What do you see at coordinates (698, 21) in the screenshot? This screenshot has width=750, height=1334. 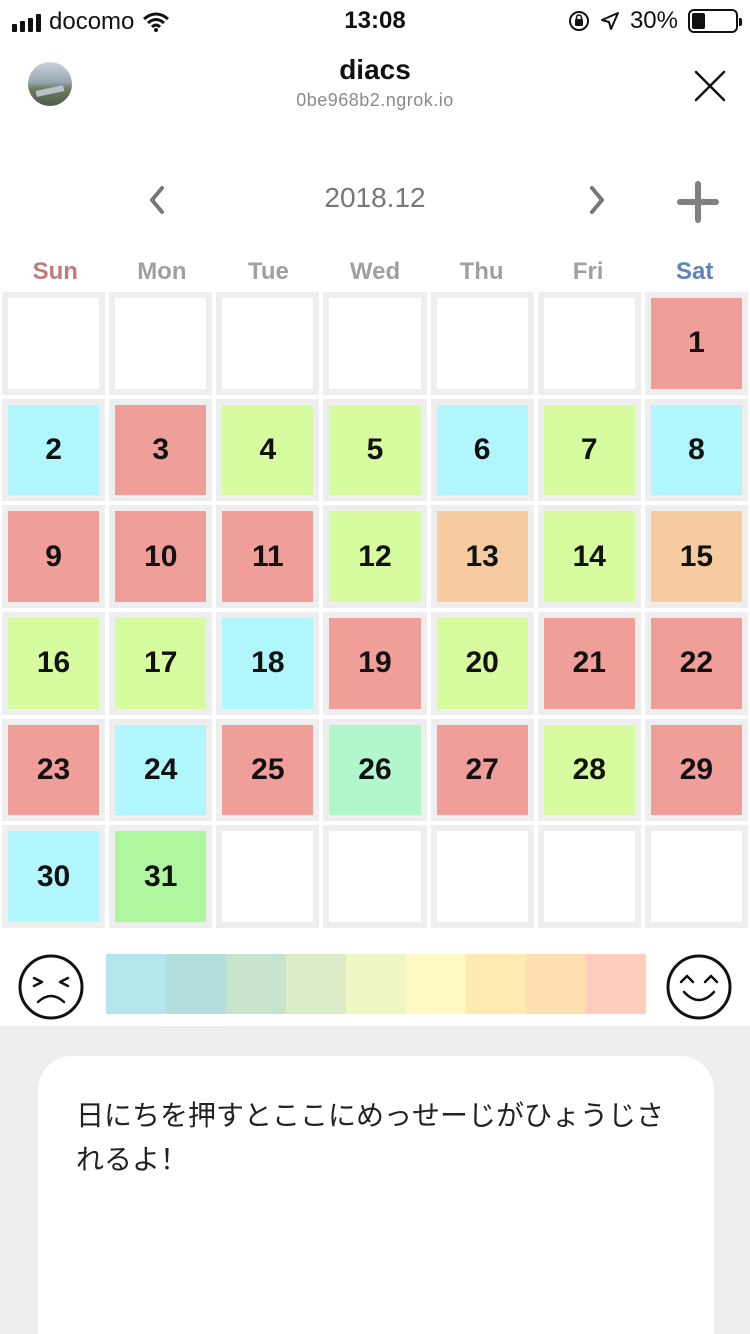 I see `battery-fill` at bounding box center [698, 21].